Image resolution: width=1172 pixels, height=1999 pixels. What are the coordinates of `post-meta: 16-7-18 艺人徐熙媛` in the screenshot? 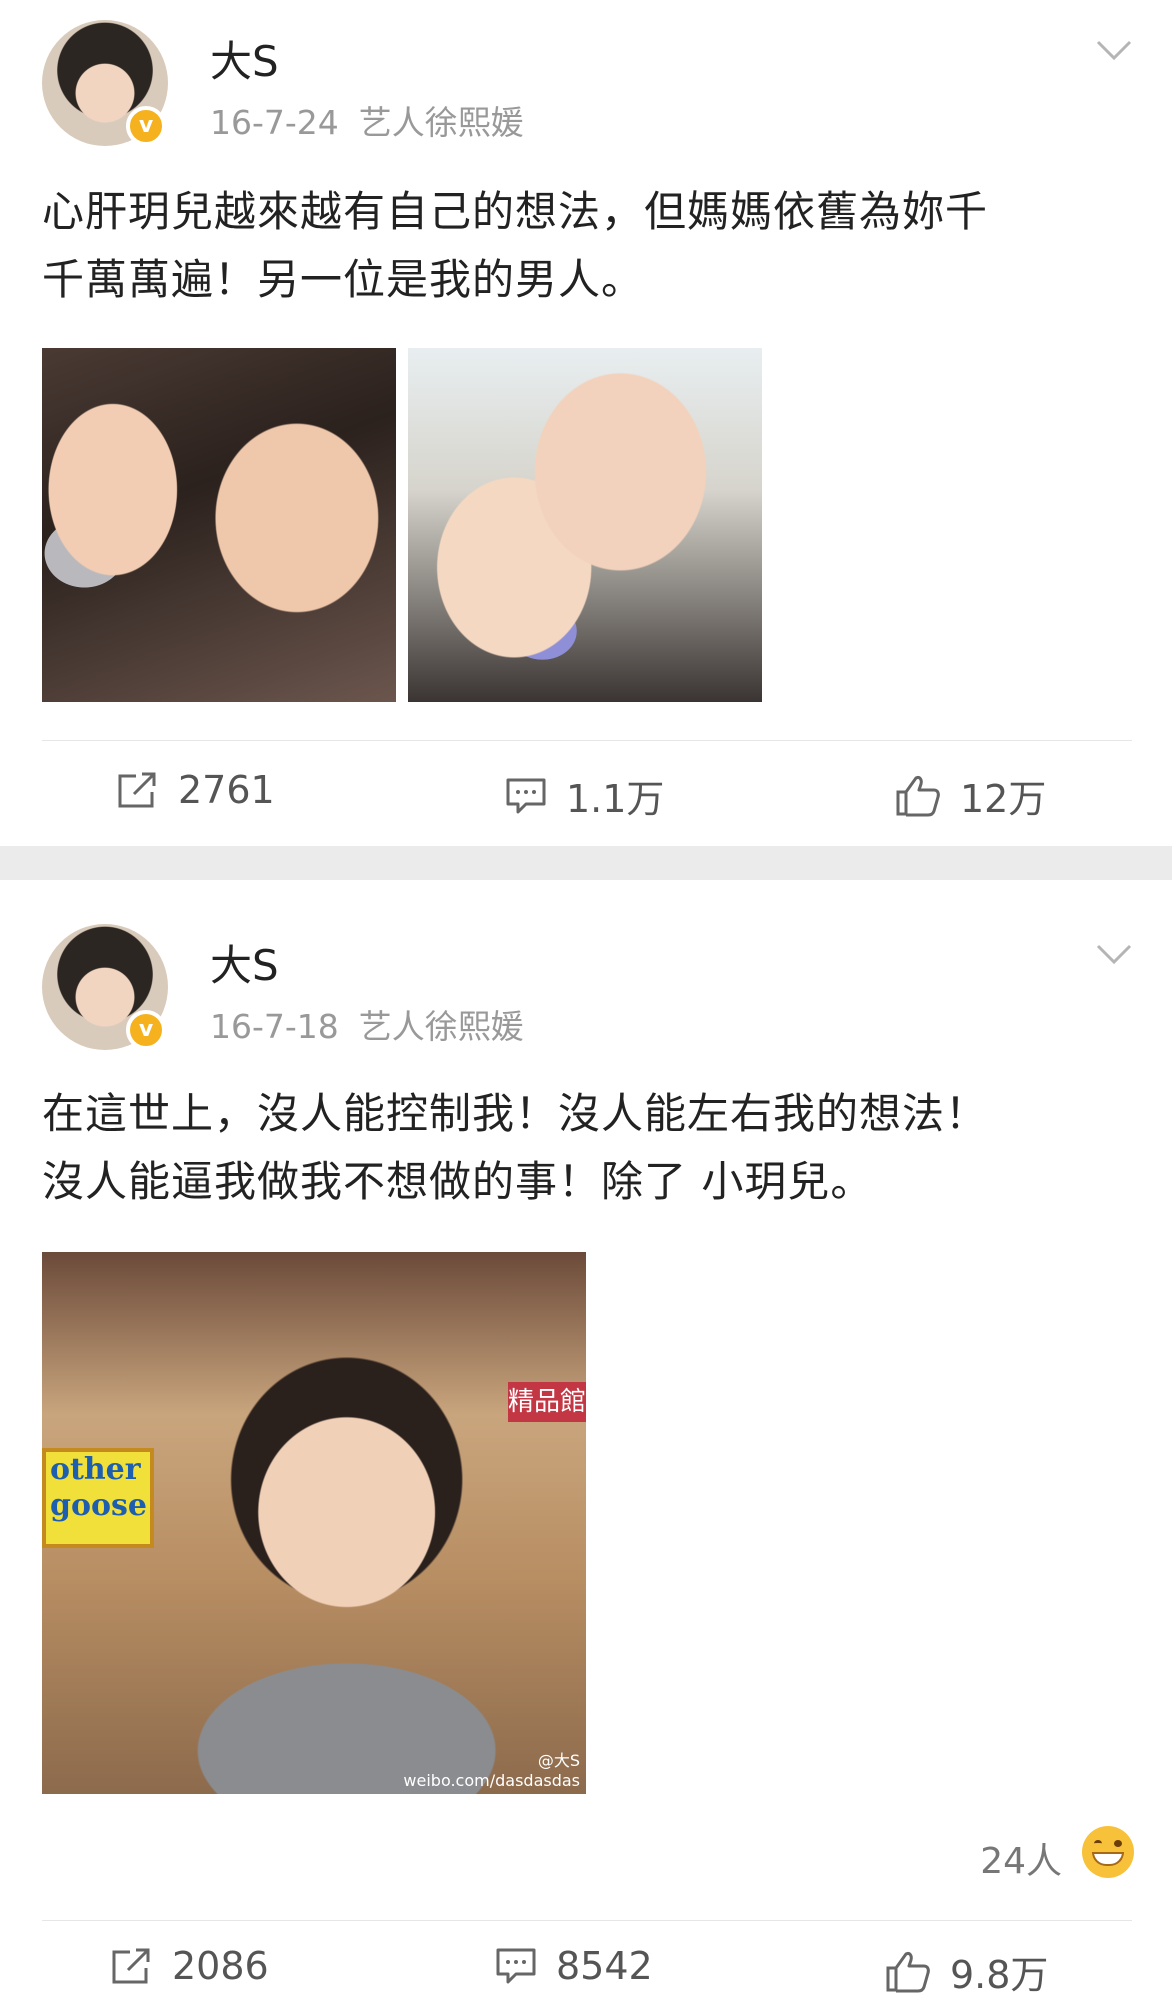 It's located at (367, 1024).